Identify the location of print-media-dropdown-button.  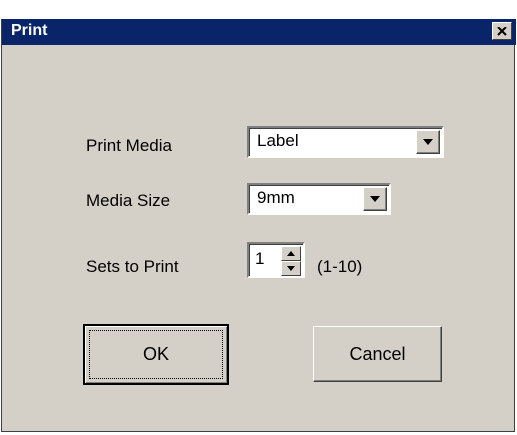
(428, 142).